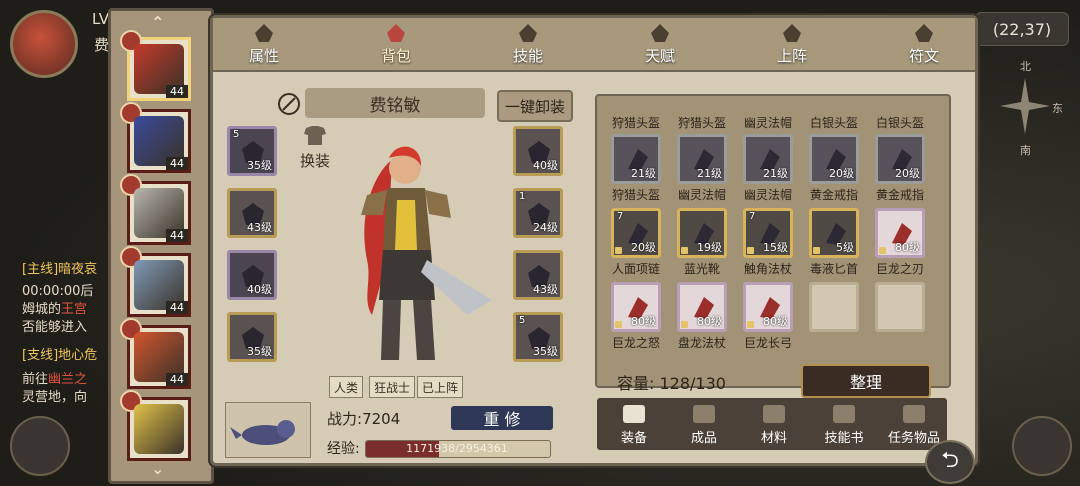  I want to click on back-arrow-icon: ⮌, so click(950, 460).